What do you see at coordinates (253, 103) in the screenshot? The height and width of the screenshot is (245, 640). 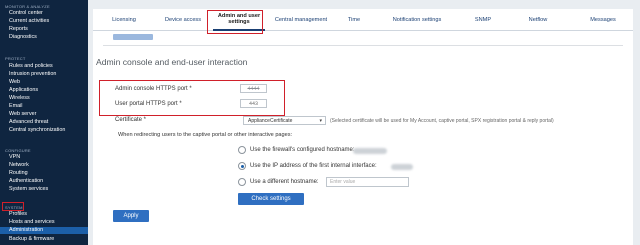 I see `user-port-input: 443` at bounding box center [253, 103].